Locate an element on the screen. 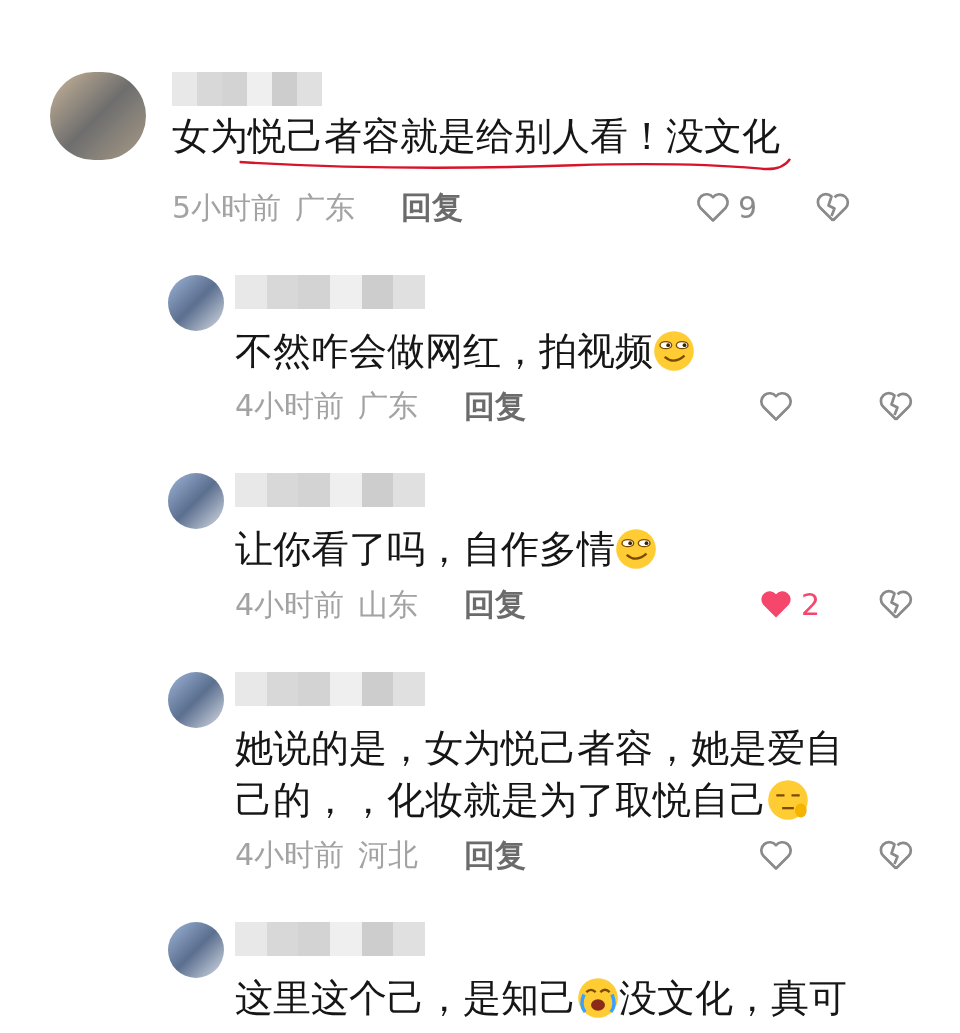 The height and width of the screenshot is (1033, 960). comment-region: 山东 is located at coordinates (388, 604).